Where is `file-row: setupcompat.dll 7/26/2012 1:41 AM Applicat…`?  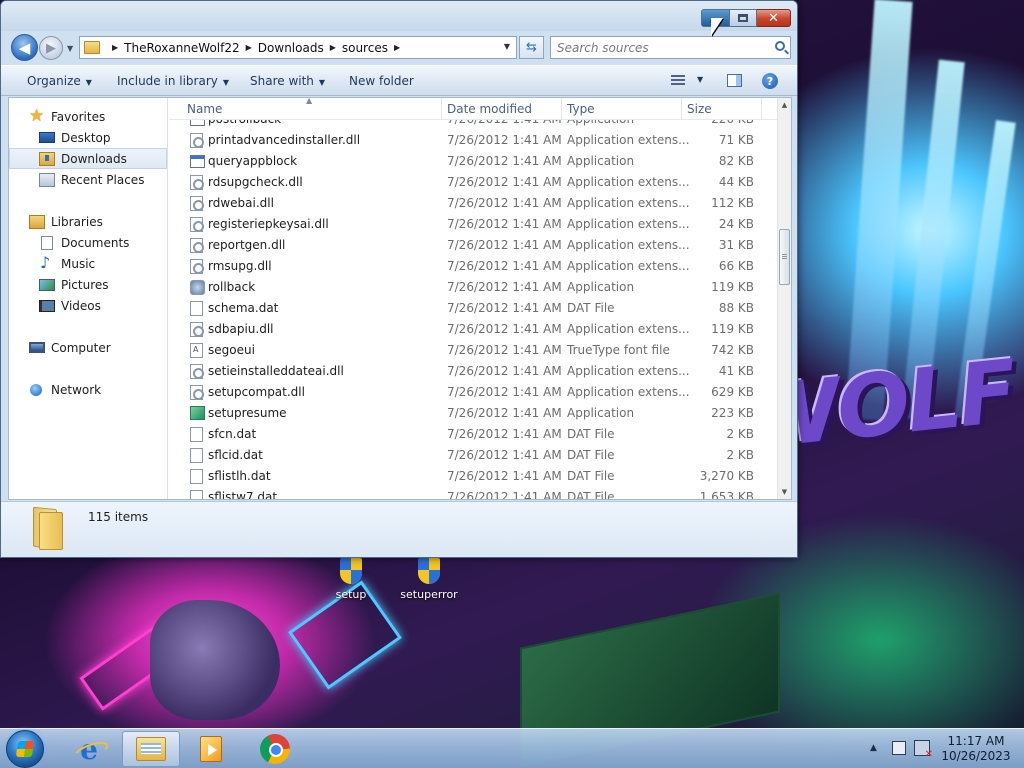 file-row: setupcompat.dll 7/26/2012 1:41 AM Applicat… is located at coordinates (473, 392).